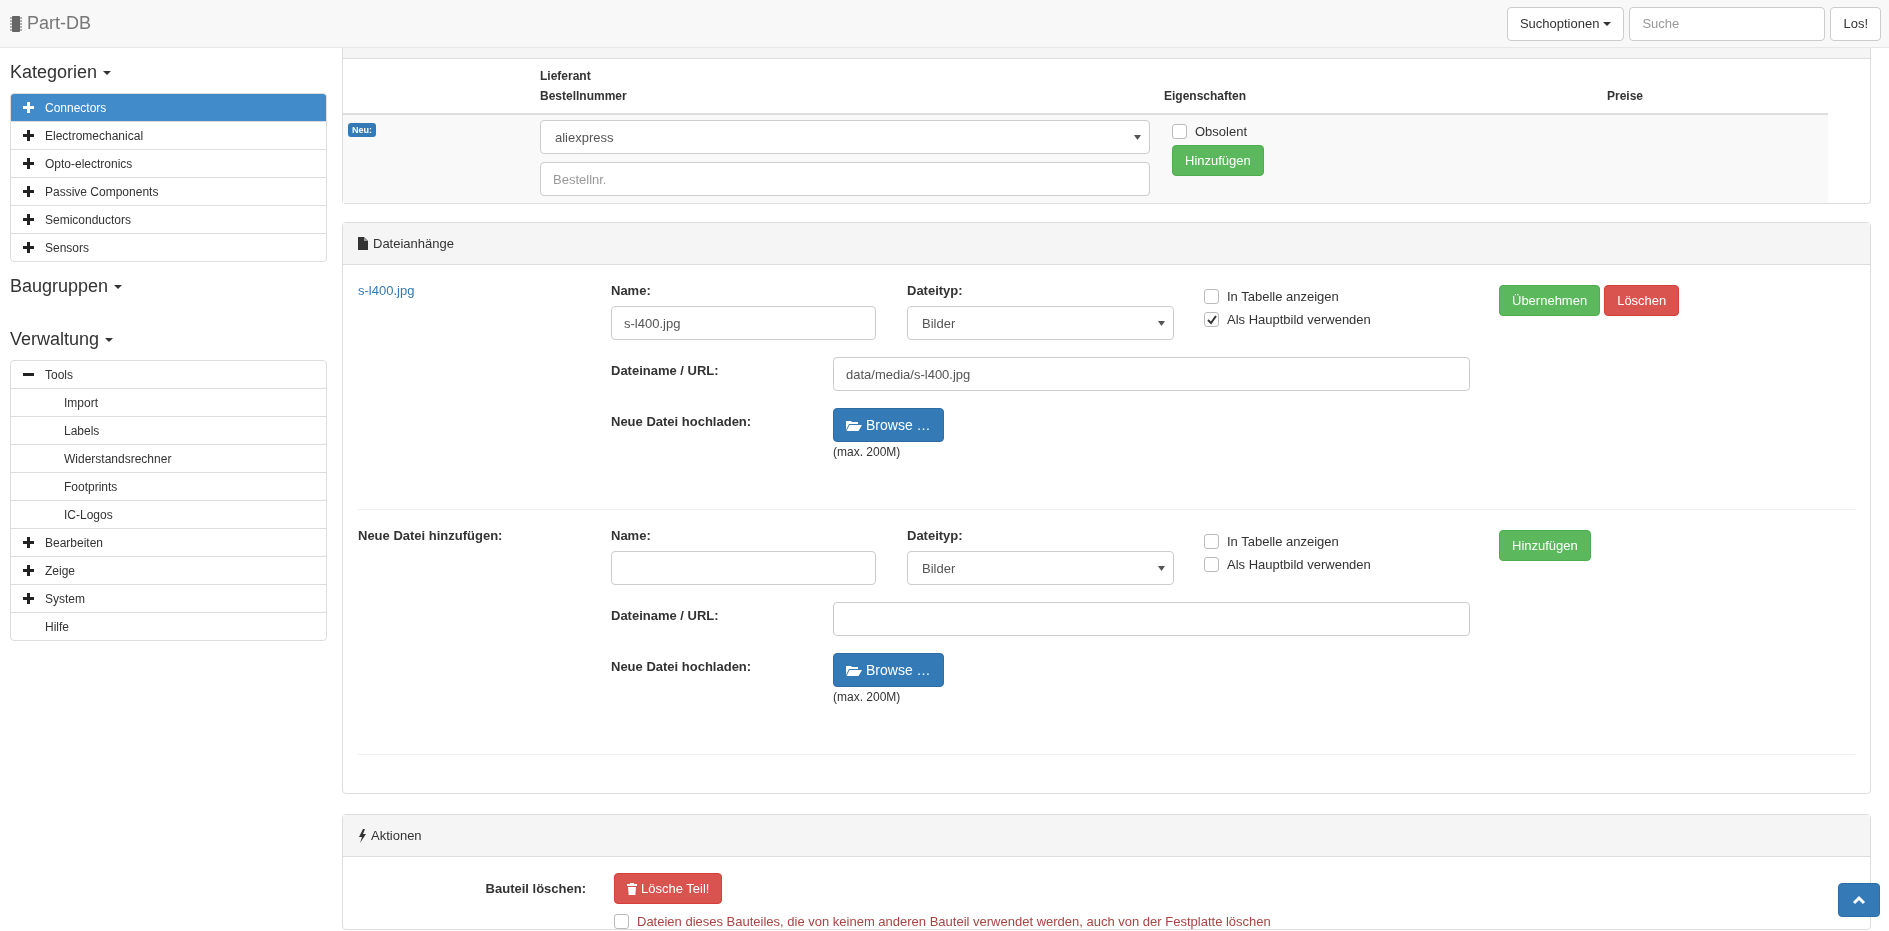 The image size is (1889, 931). I want to click on tree-item: Labels, so click(168, 430).